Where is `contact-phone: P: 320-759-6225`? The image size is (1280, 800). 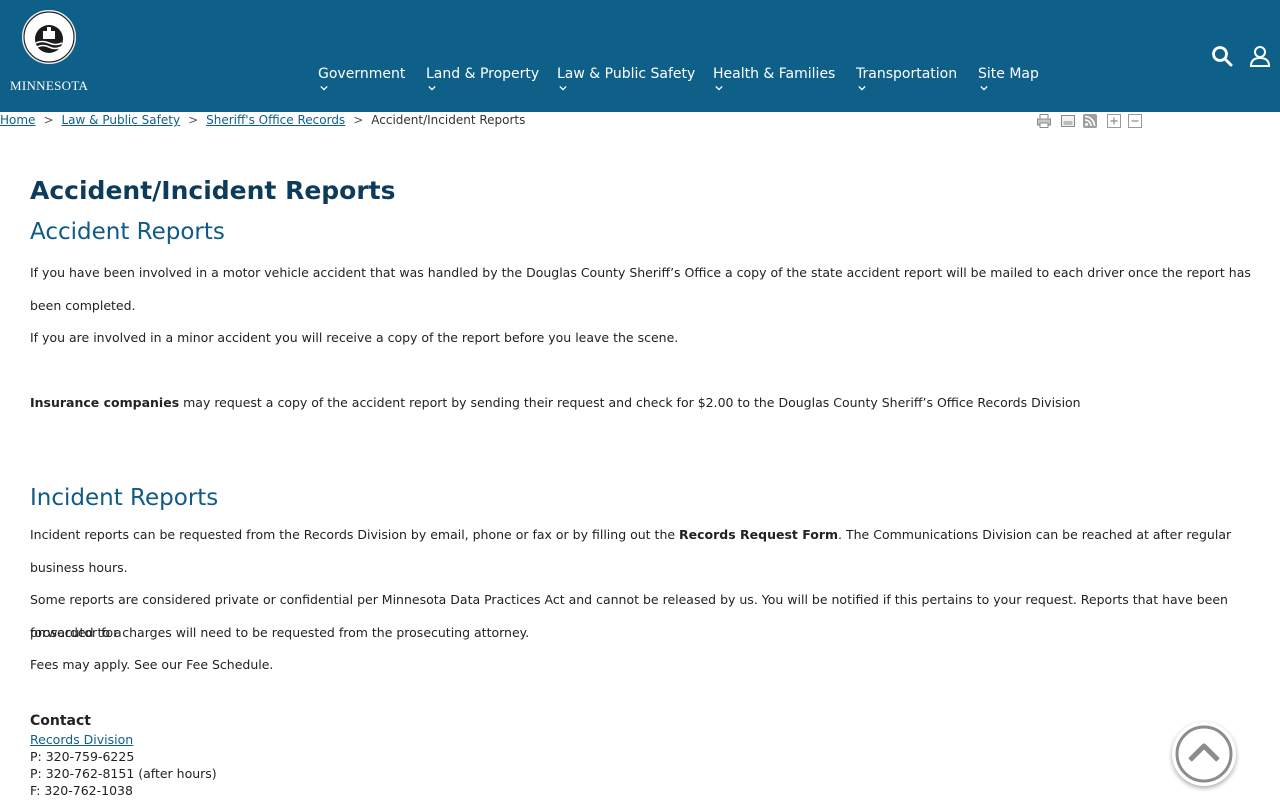
contact-phone: P: 320-759-6225 is located at coordinates (82, 756).